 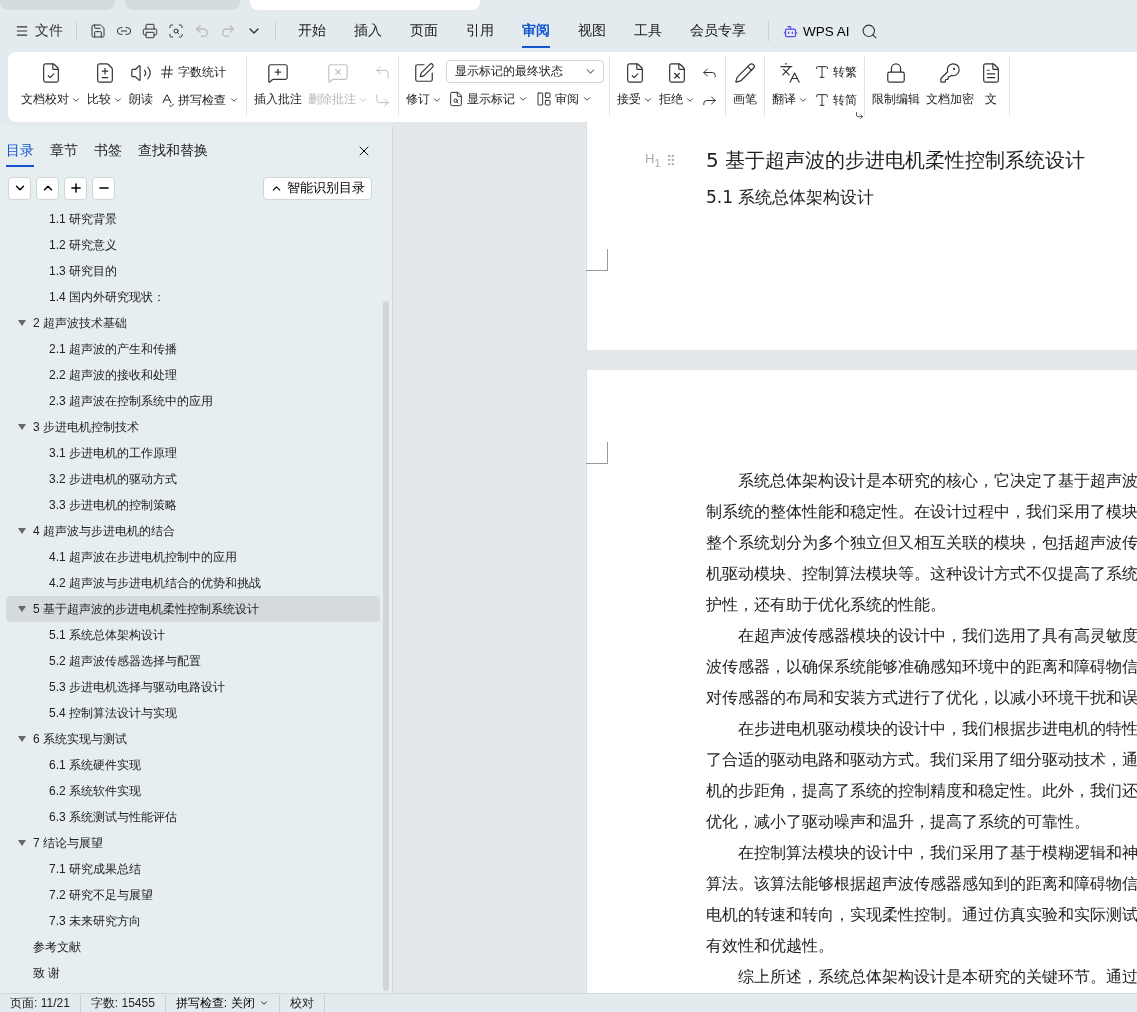 What do you see at coordinates (20, 151) in the screenshot?
I see `panel-tab: 目录` at bounding box center [20, 151].